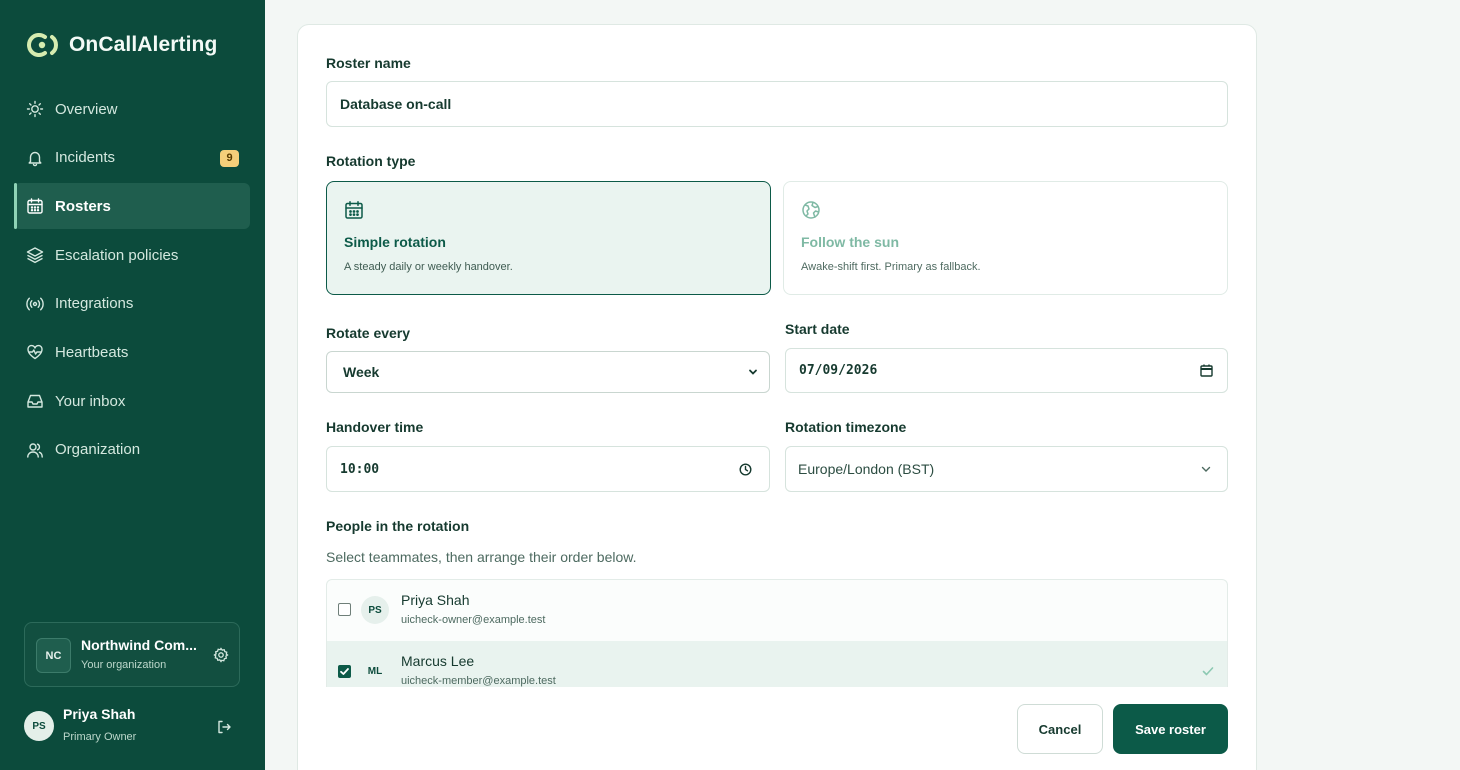 The width and height of the screenshot is (1460, 770). Describe the element at coordinates (35, 401) in the screenshot. I see `inbox-icon` at that location.